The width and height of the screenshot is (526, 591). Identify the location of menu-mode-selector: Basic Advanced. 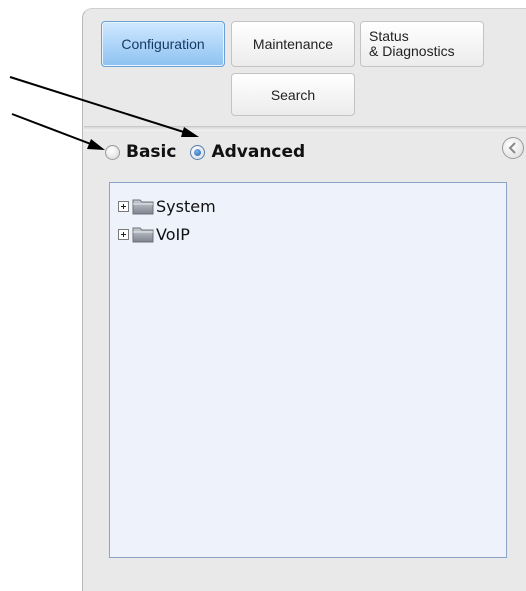
(205, 152).